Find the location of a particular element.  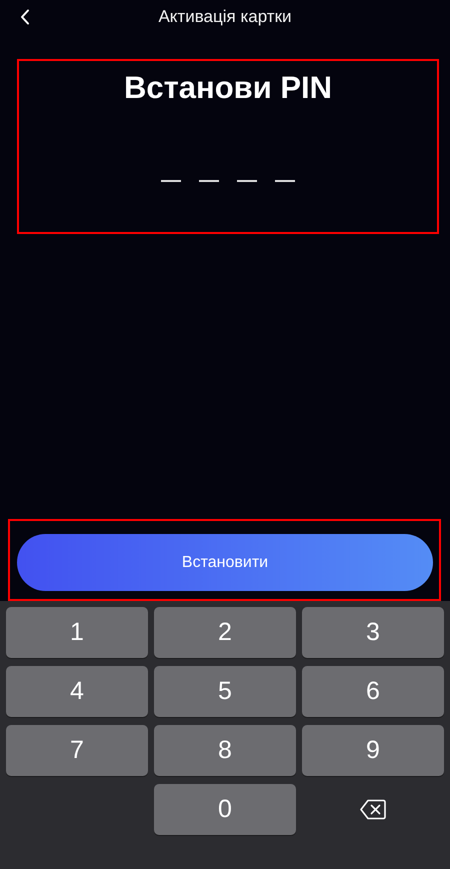

backspace-icon is located at coordinates (373, 809).